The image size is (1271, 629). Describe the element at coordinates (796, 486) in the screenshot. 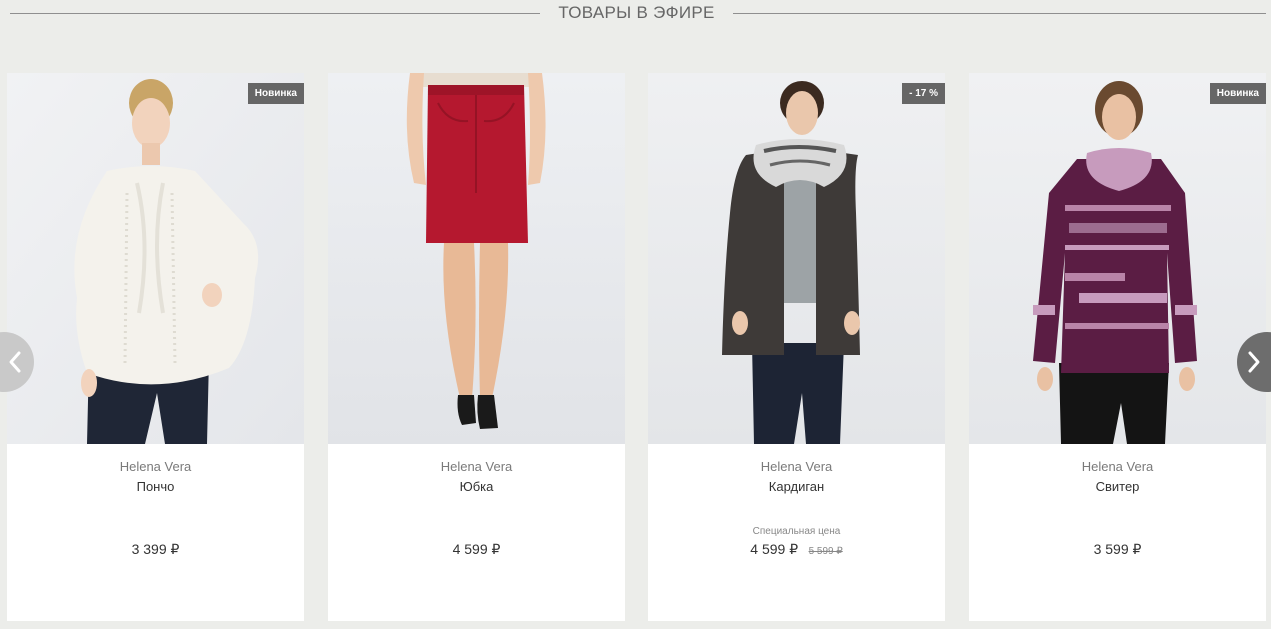

I see `product-name: Кардиган` at that location.